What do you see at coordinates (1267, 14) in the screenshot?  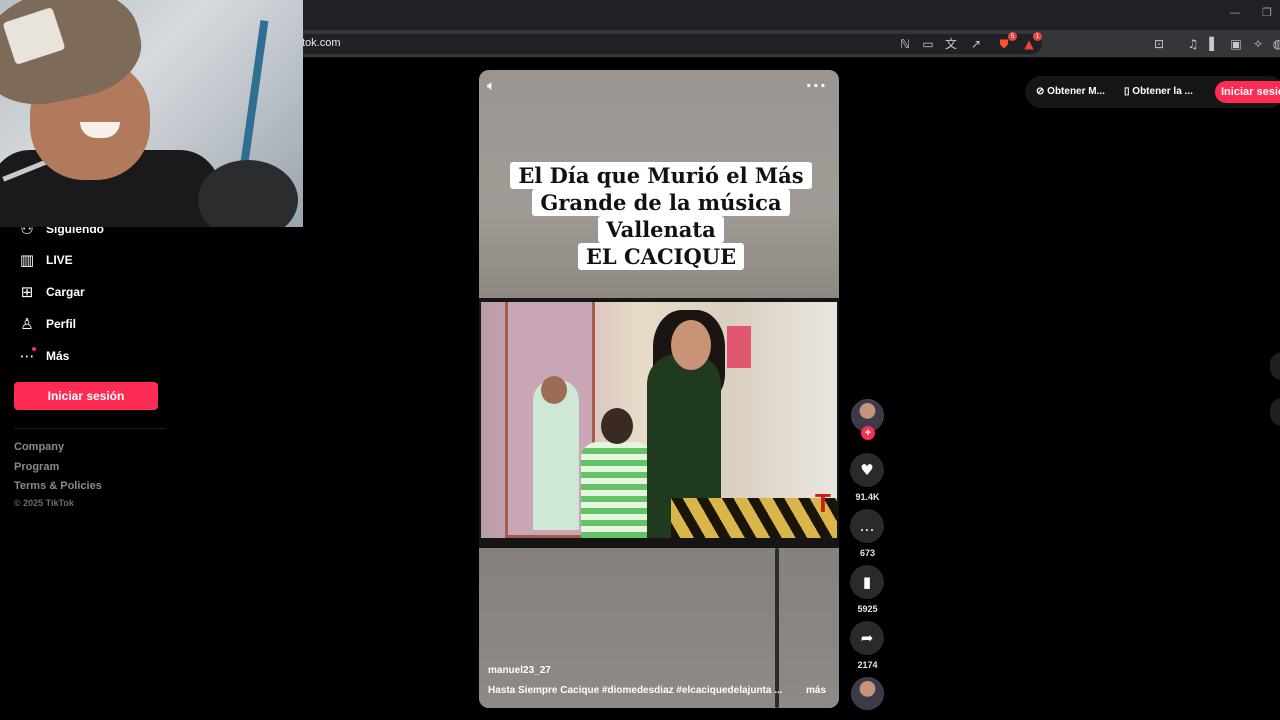 I see `restore-button: ❐` at bounding box center [1267, 14].